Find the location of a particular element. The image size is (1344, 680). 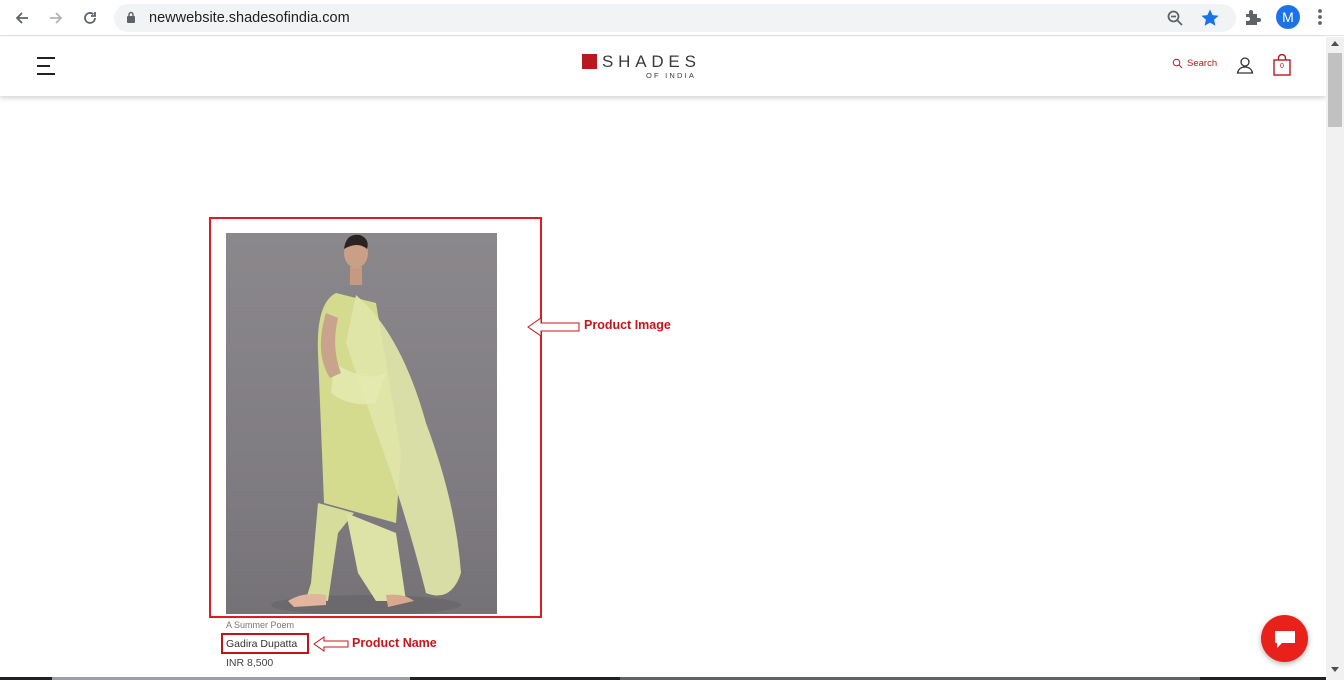

scroll-up-arrow-icon is located at coordinates (1335, 43).